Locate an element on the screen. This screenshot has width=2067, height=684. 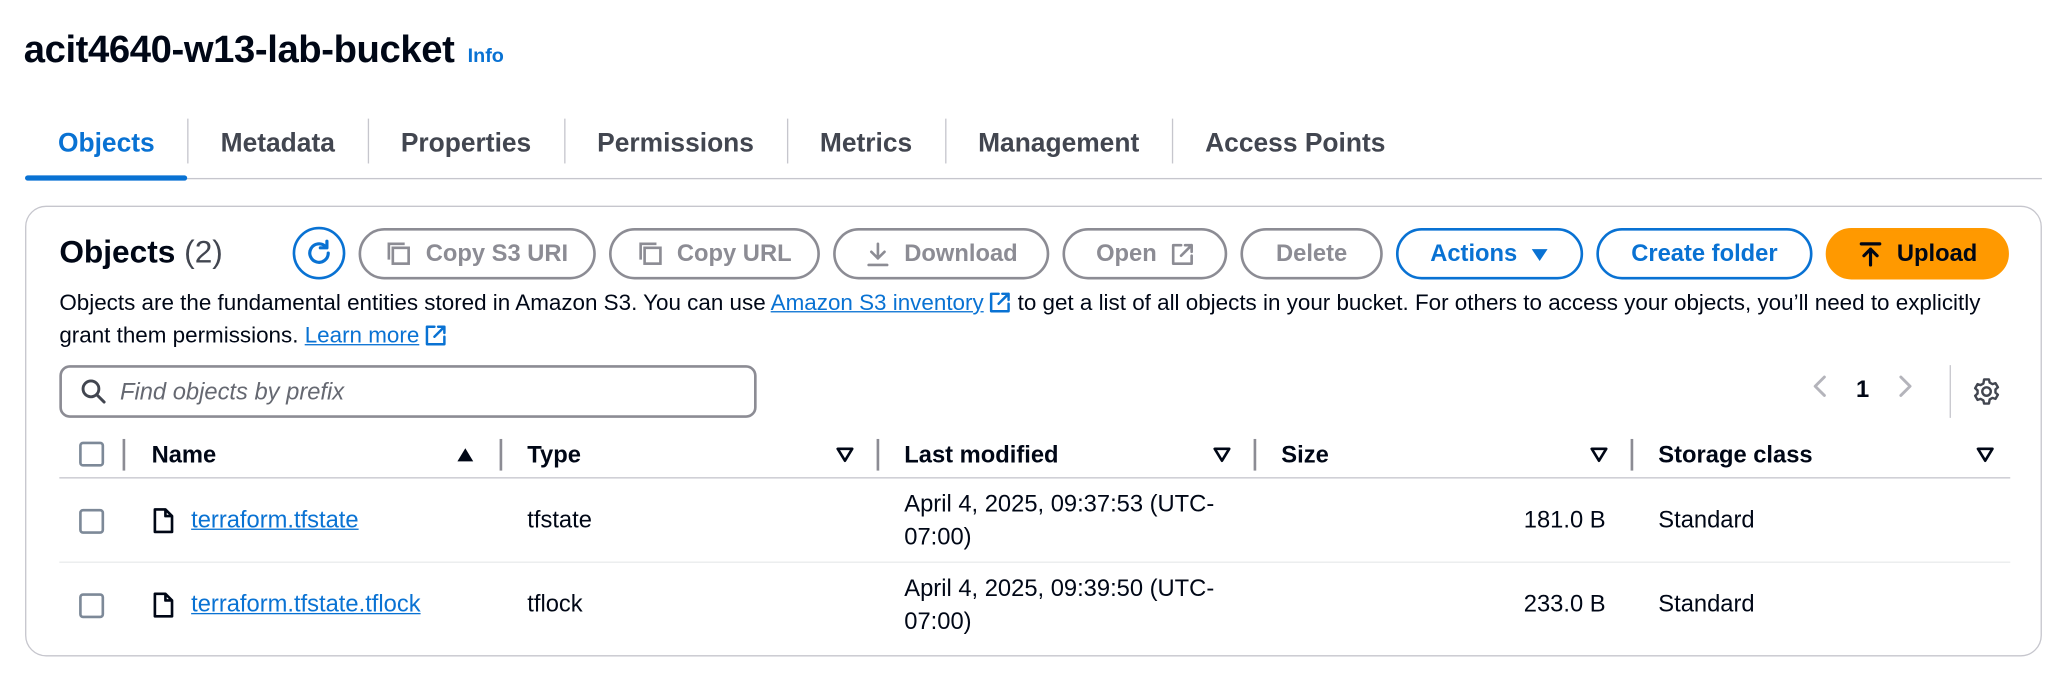
caret-down-icon is located at coordinates (1539, 254).